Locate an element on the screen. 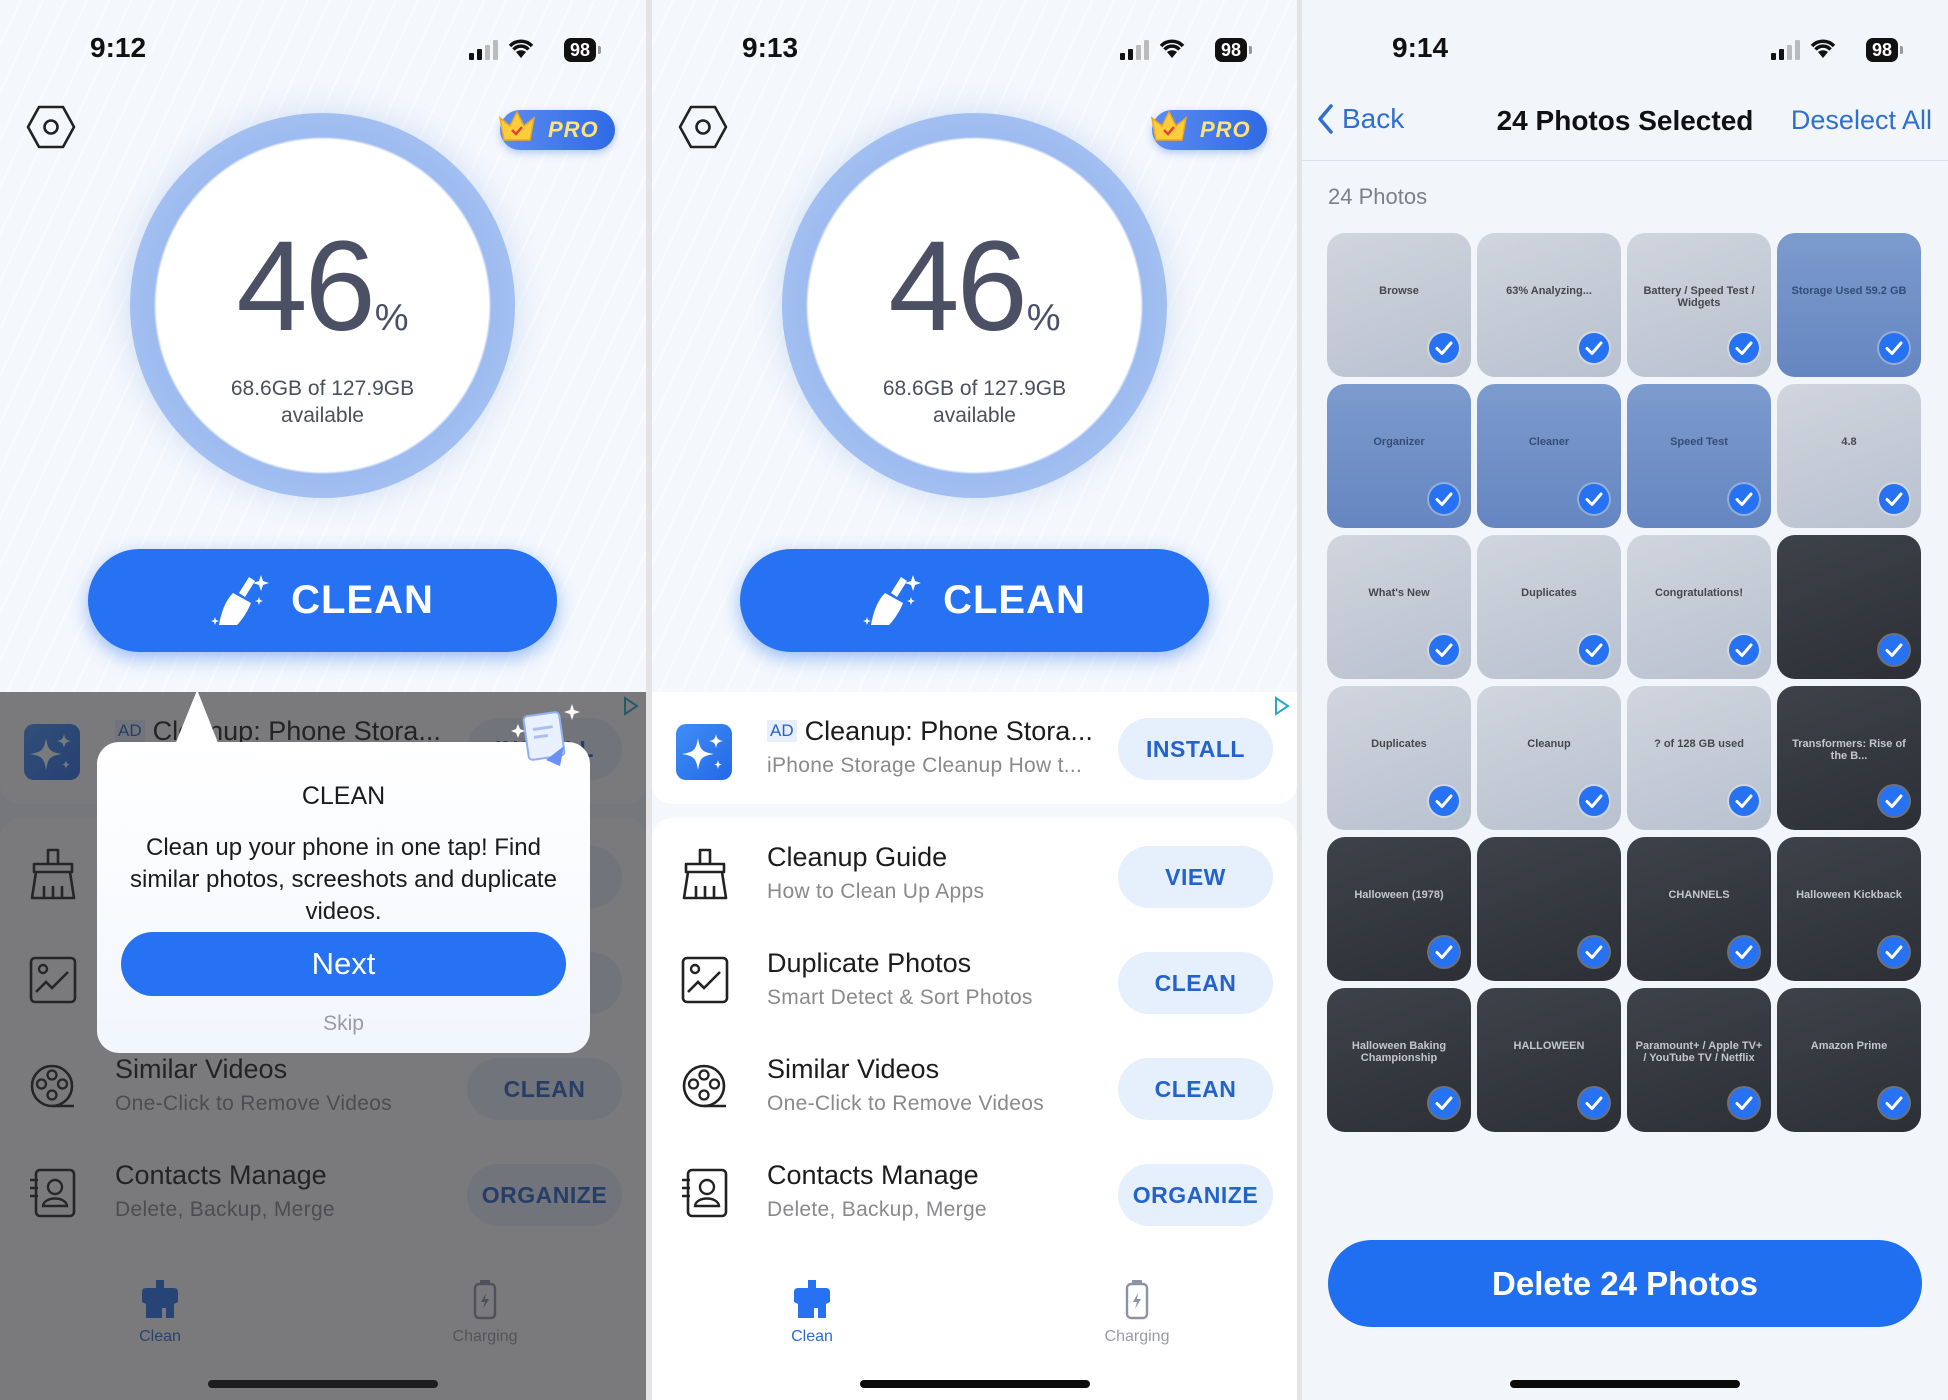  photo-icon is located at coordinates (705, 980).